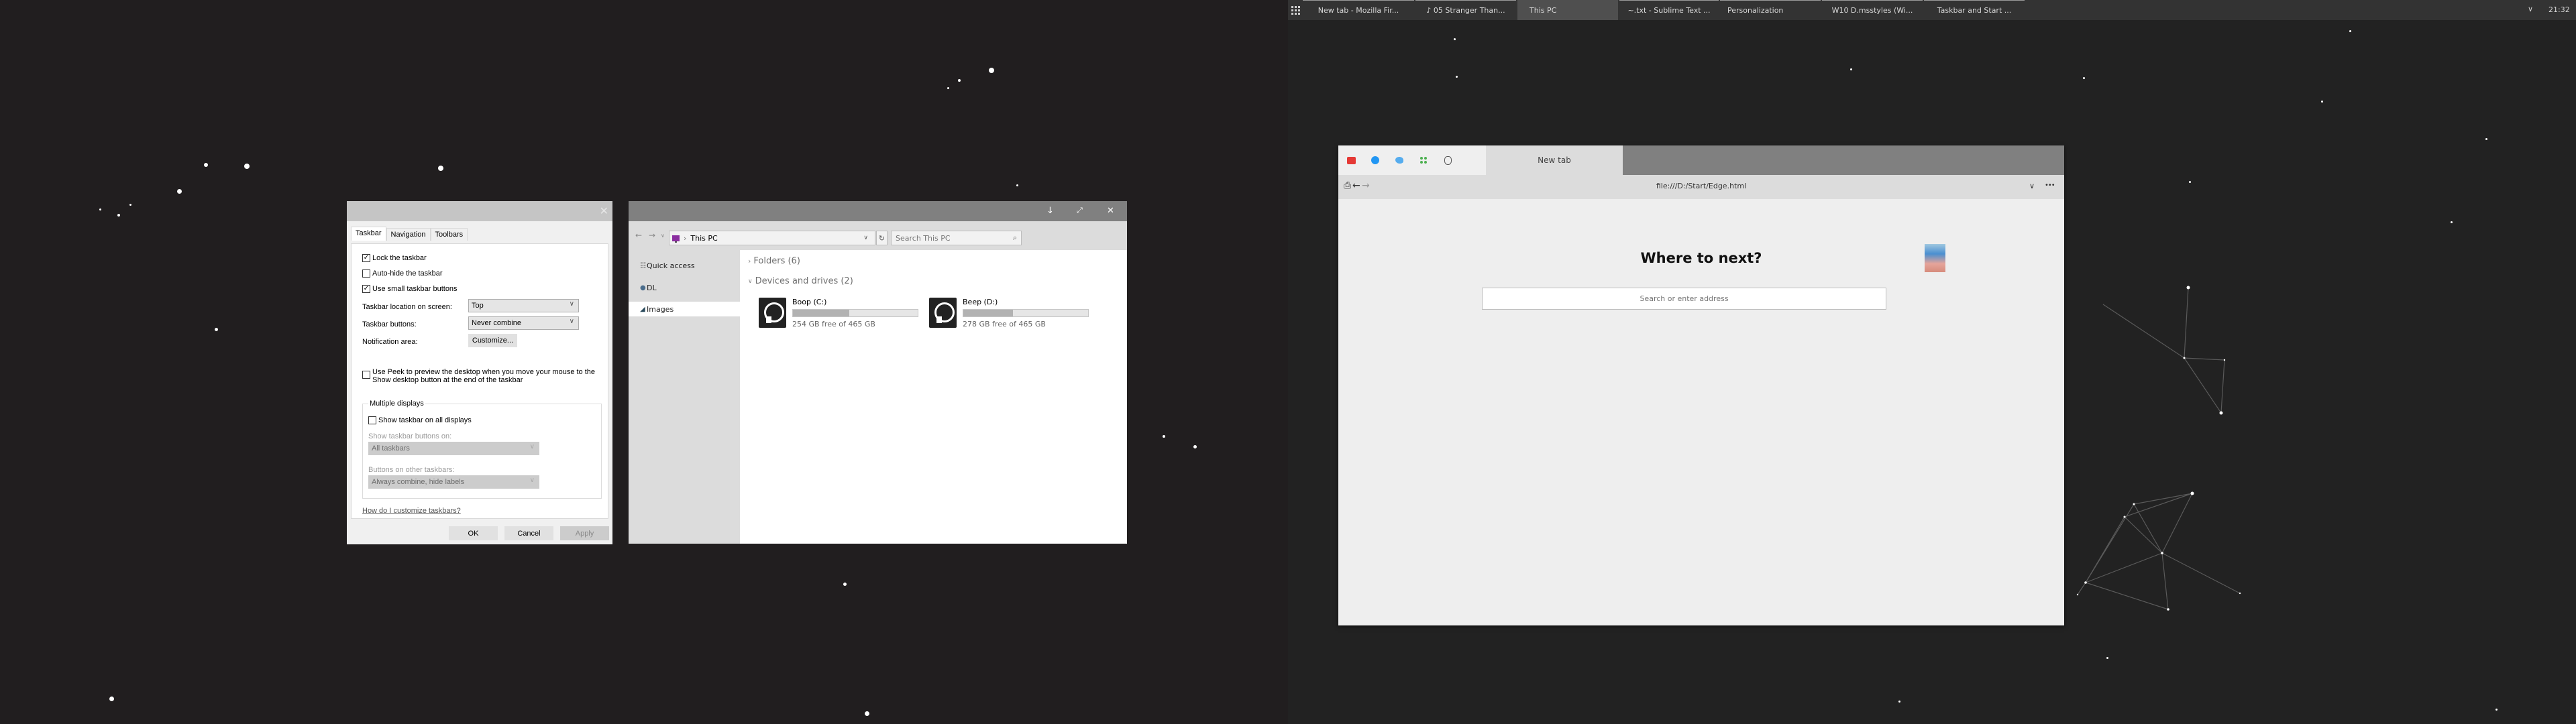 The image size is (2576, 724). I want to click on tab-navigation: Navigation, so click(408, 234).